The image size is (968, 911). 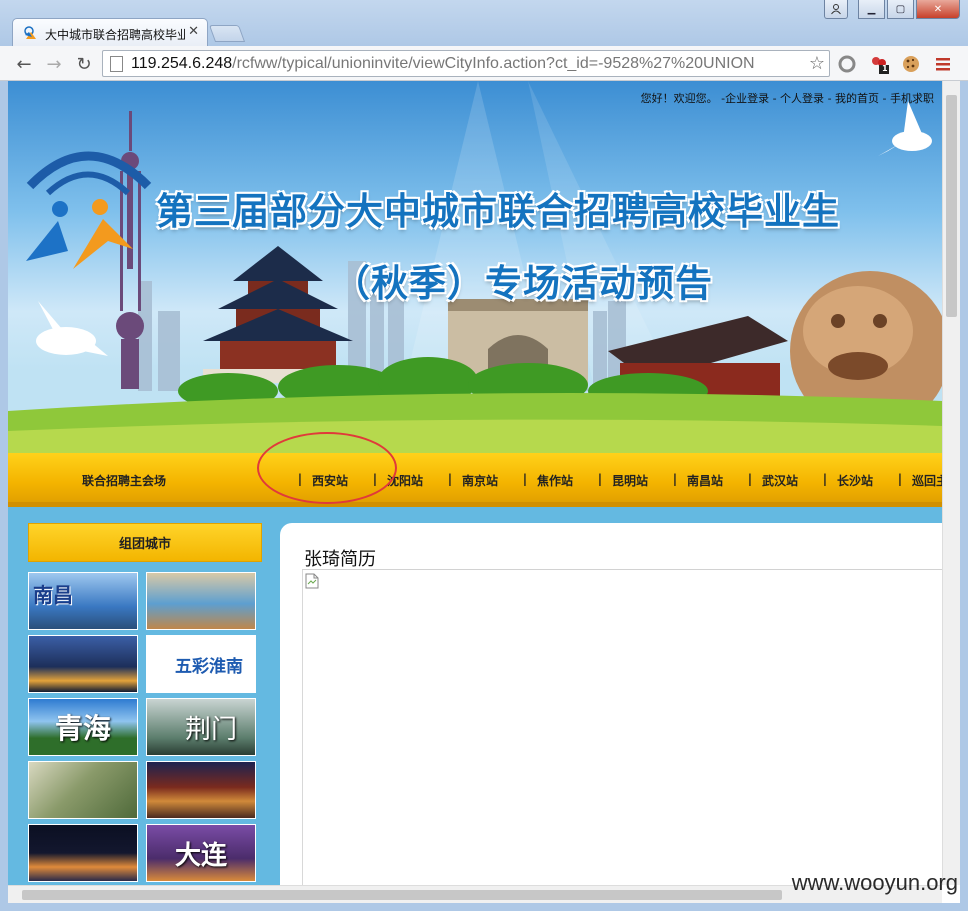 I want to click on sidebar-title: 组团城市, so click(x=145, y=542).